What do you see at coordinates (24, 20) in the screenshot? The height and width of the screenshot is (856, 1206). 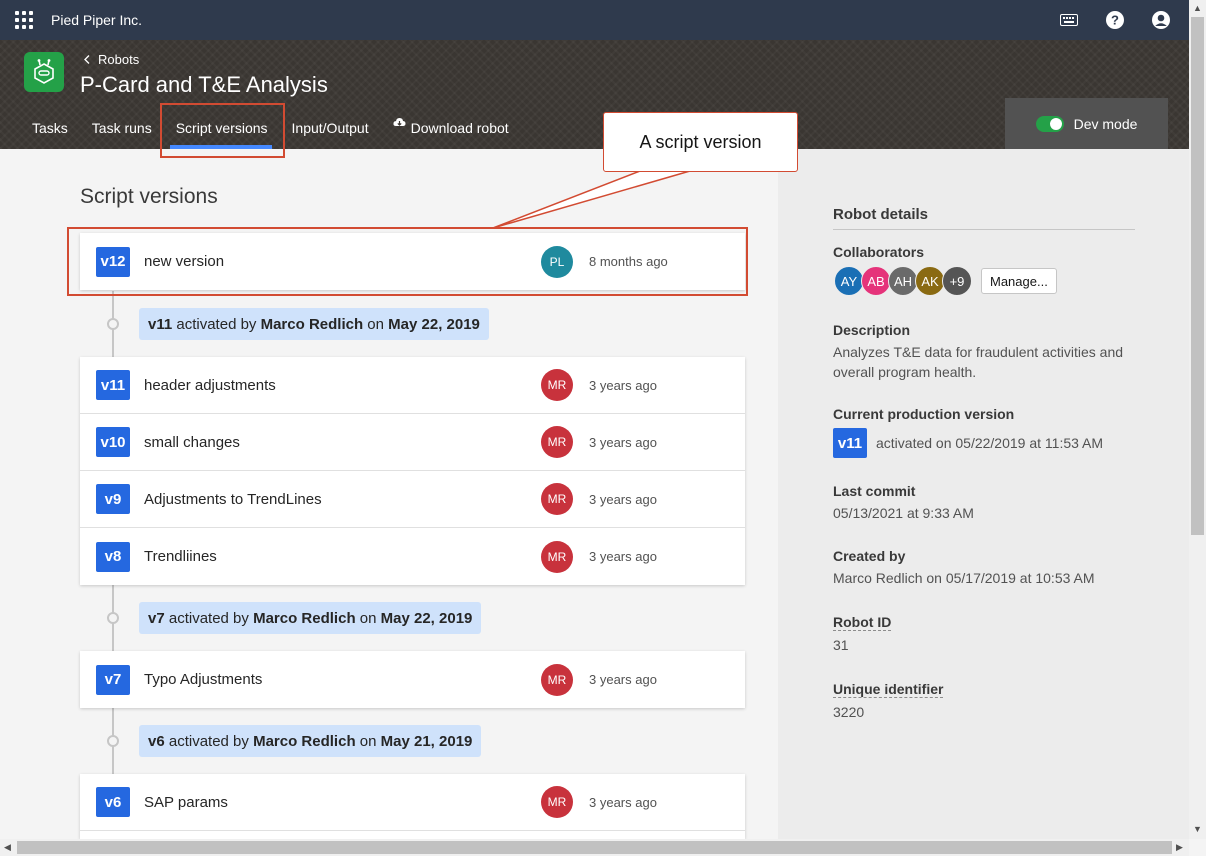 I see `app-switcher-icon` at bounding box center [24, 20].